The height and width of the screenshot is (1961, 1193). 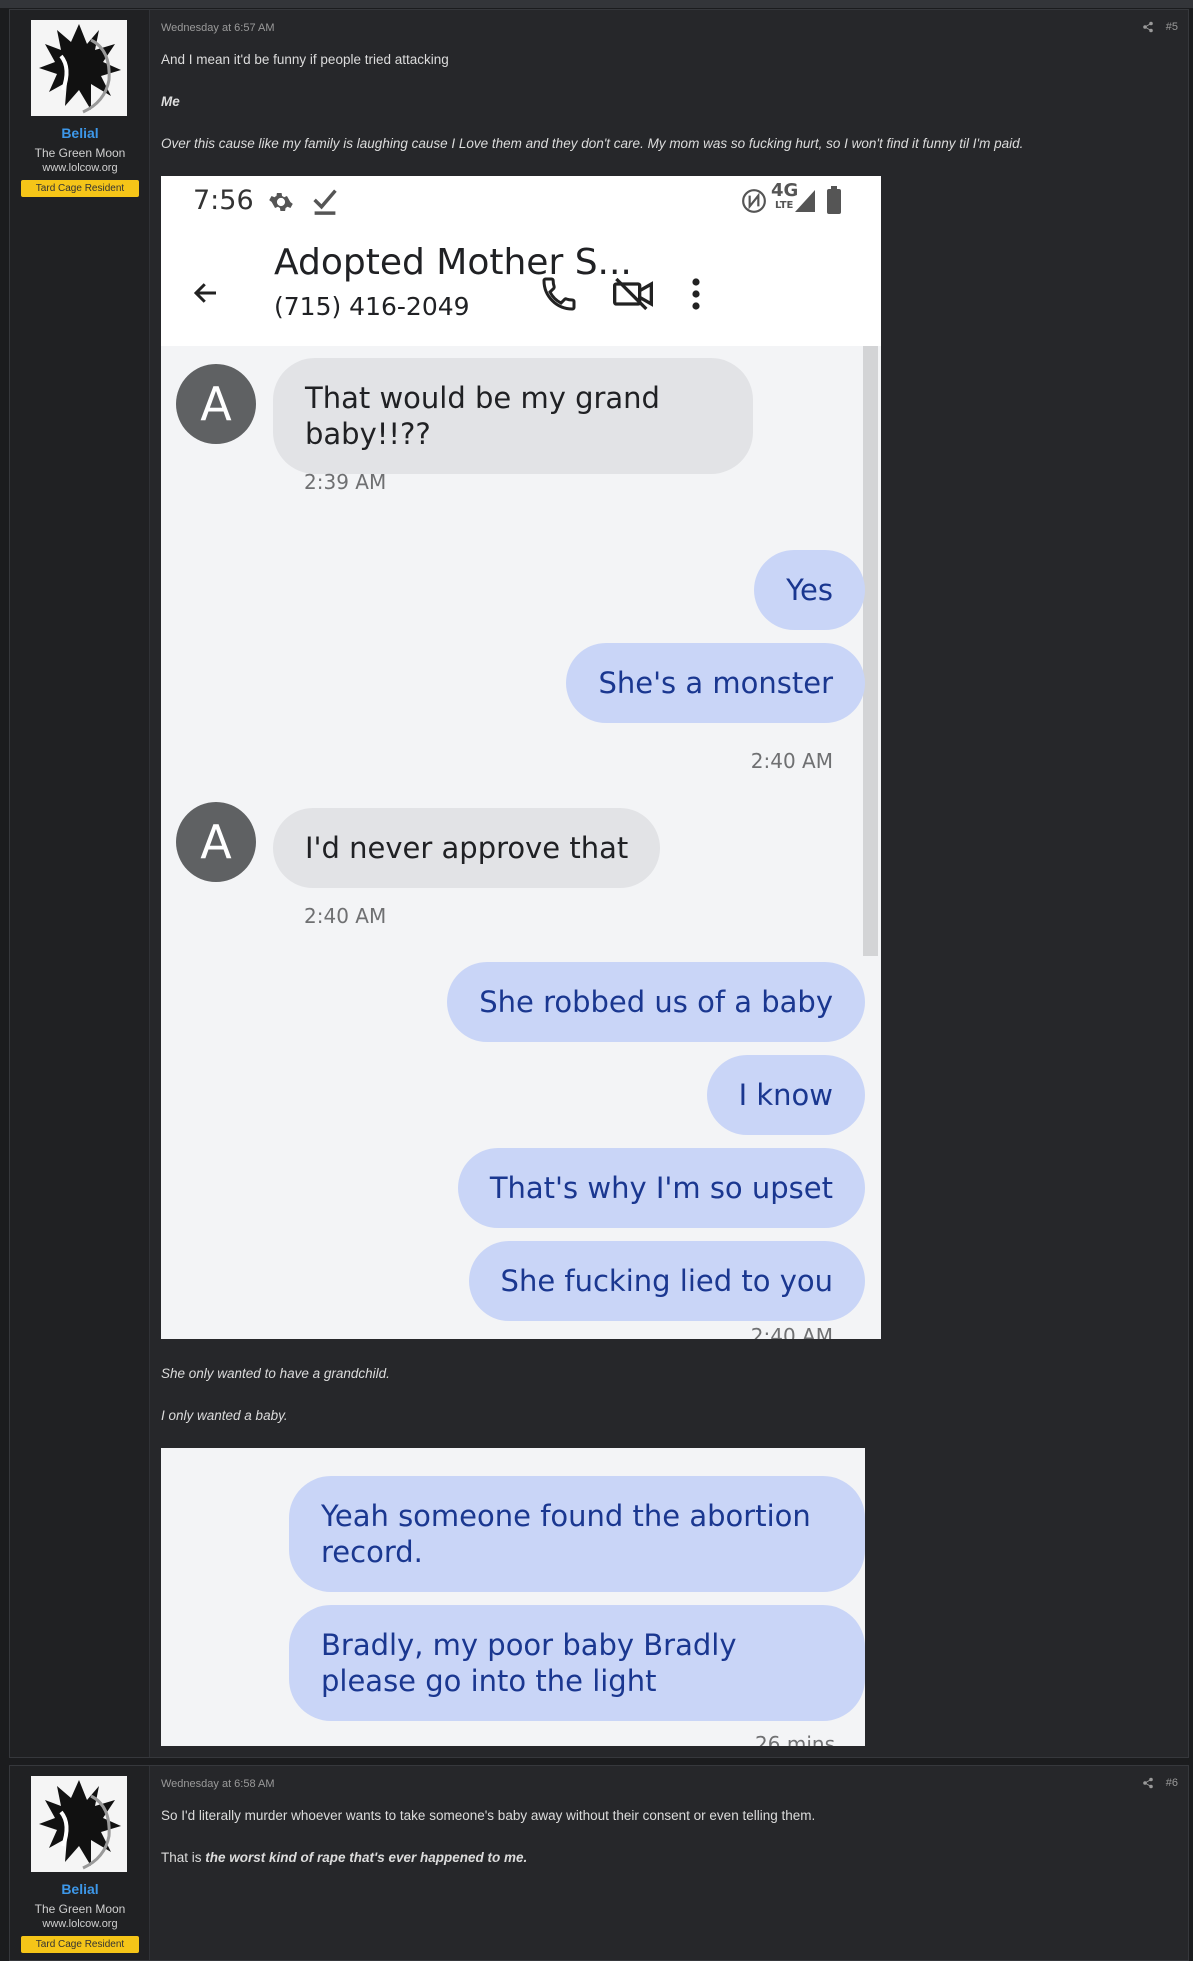 What do you see at coordinates (218, 1784) in the screenshot?
I see `post-date: Wednesday at 6:58 AM` at bounding box center [218, 1784].